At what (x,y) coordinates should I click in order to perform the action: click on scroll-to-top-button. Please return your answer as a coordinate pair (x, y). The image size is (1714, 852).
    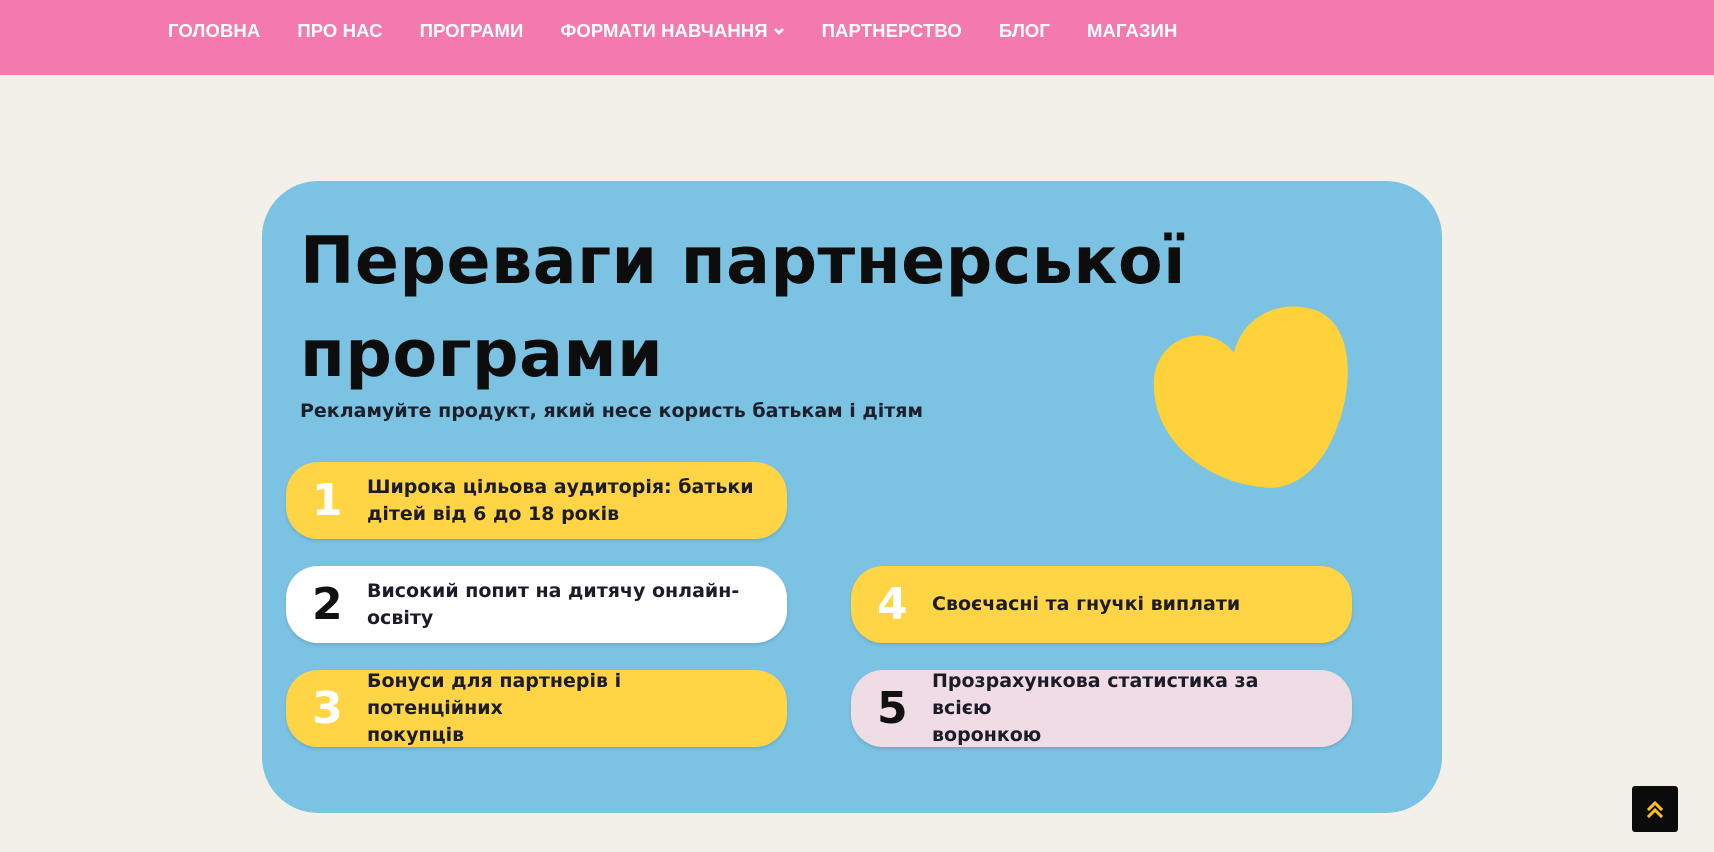
    Looking at the image, I should click on (1655, 809).